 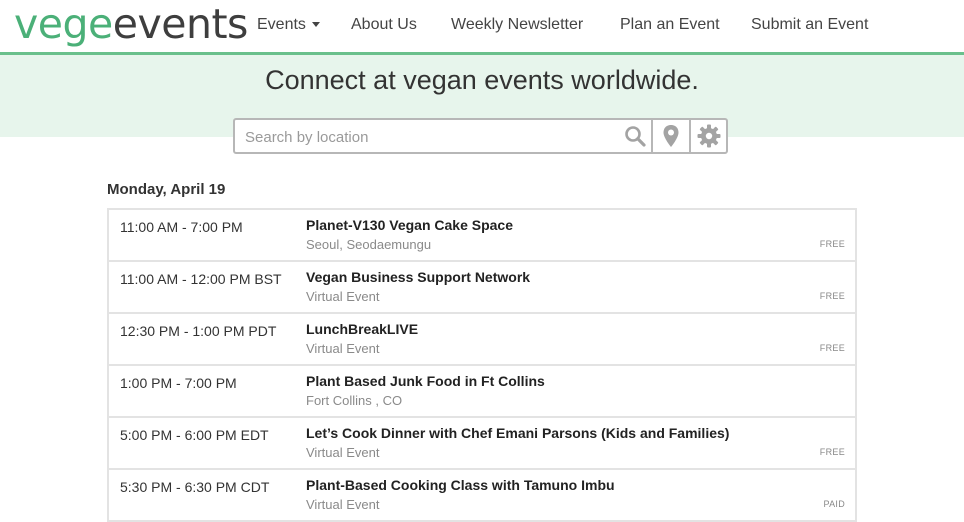 I want to click on map-pin-icon, so click(x=671, y=136).